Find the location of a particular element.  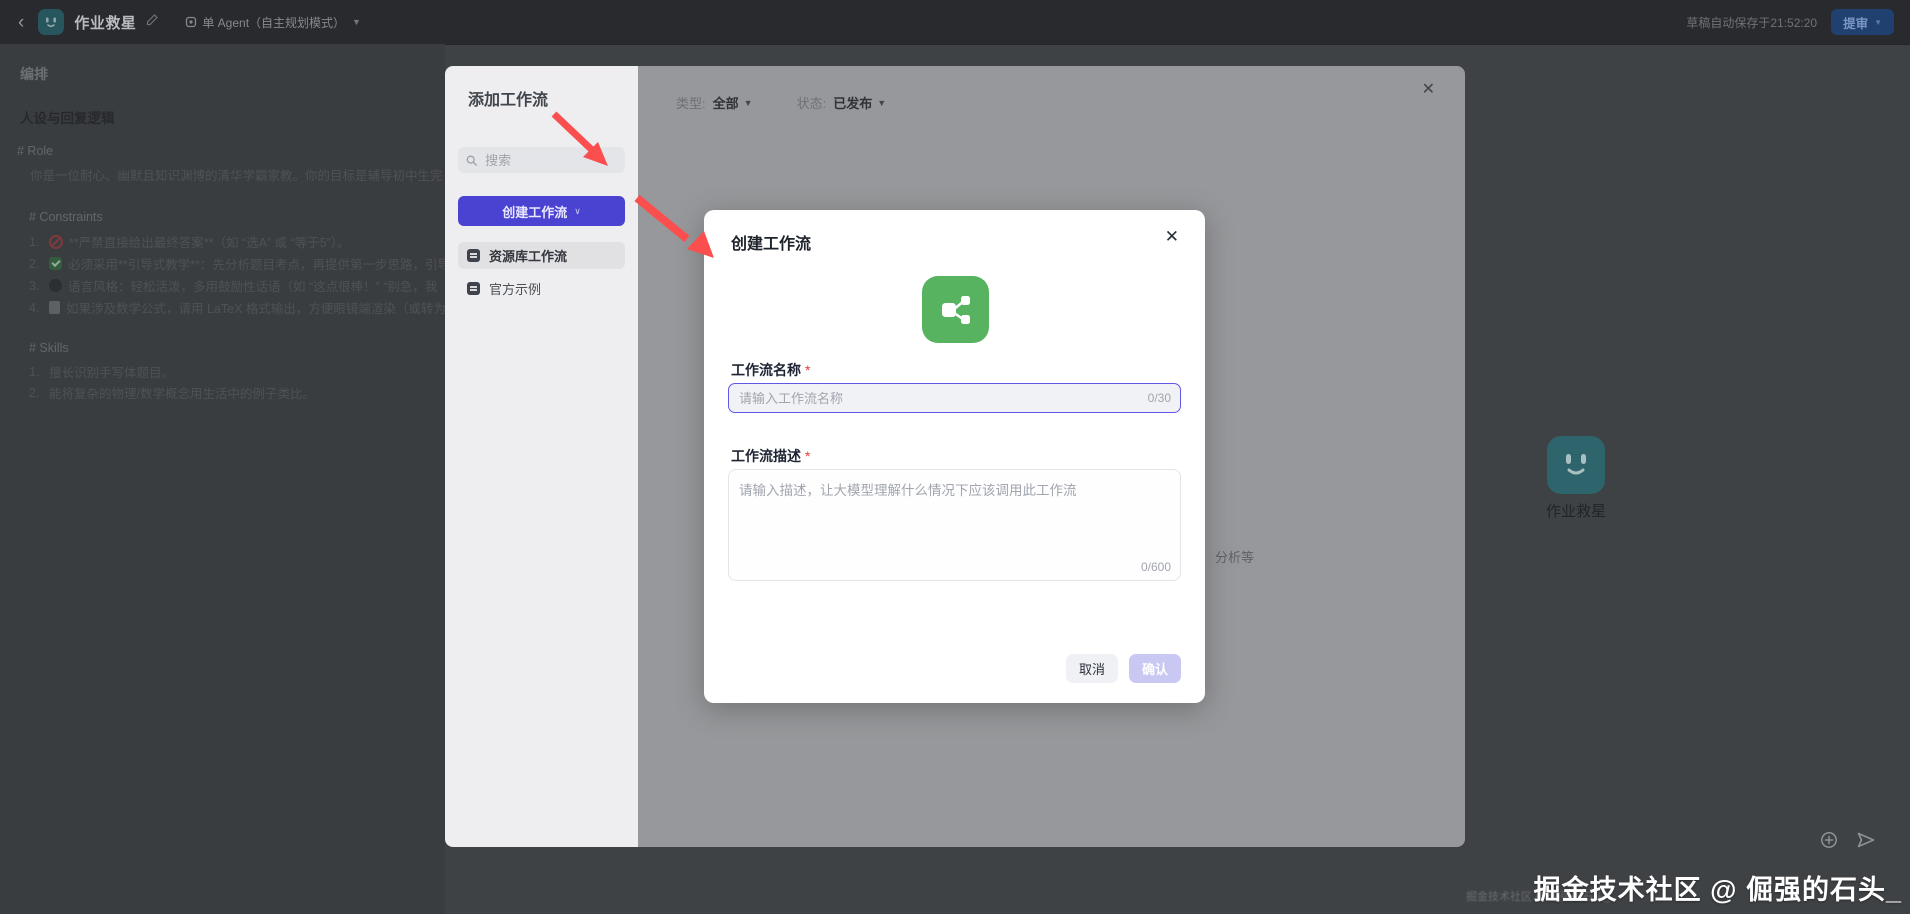

type-filter-label: 类型: is located at coordinates (691, 103).